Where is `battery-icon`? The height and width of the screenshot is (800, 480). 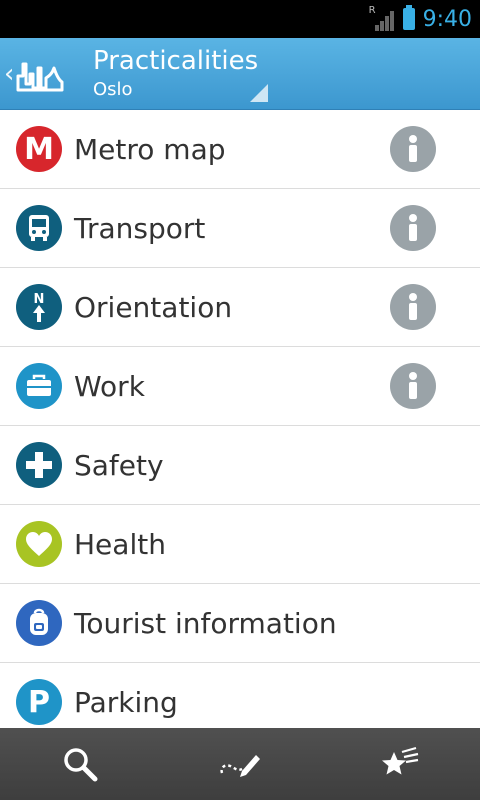
battery-icon is located at coordinates (408, 17).